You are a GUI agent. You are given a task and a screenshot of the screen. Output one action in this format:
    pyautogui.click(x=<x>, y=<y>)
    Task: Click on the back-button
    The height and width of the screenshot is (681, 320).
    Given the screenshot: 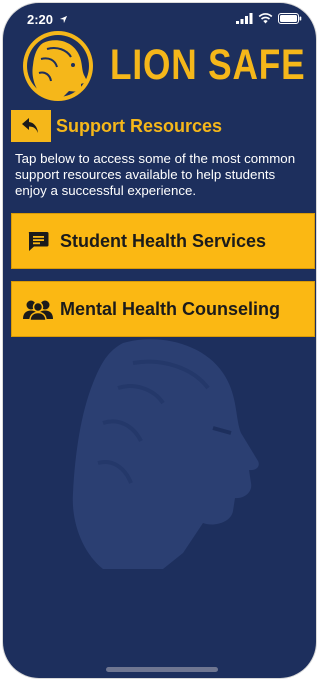 What is the action you would take?
    pyautogui.click(x=31, y=126)
    